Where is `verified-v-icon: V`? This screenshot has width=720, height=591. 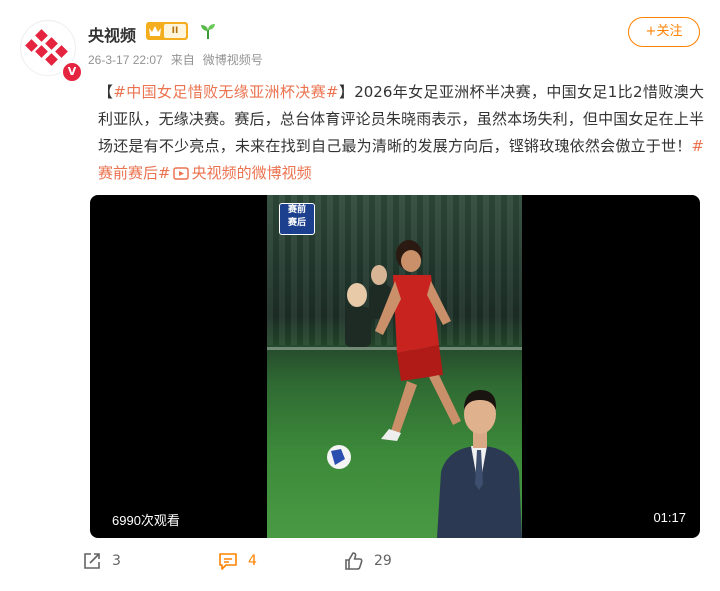 verified-v-icon: V is located at coordinates (72, 72).